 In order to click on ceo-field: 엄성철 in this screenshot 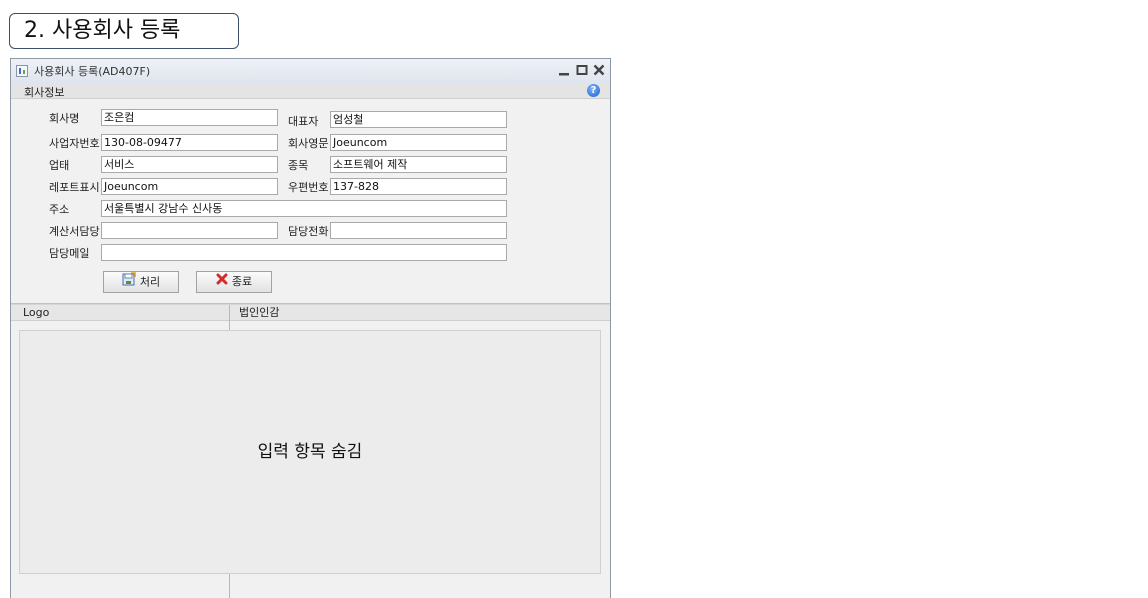, I will do `click(418, 119)`.